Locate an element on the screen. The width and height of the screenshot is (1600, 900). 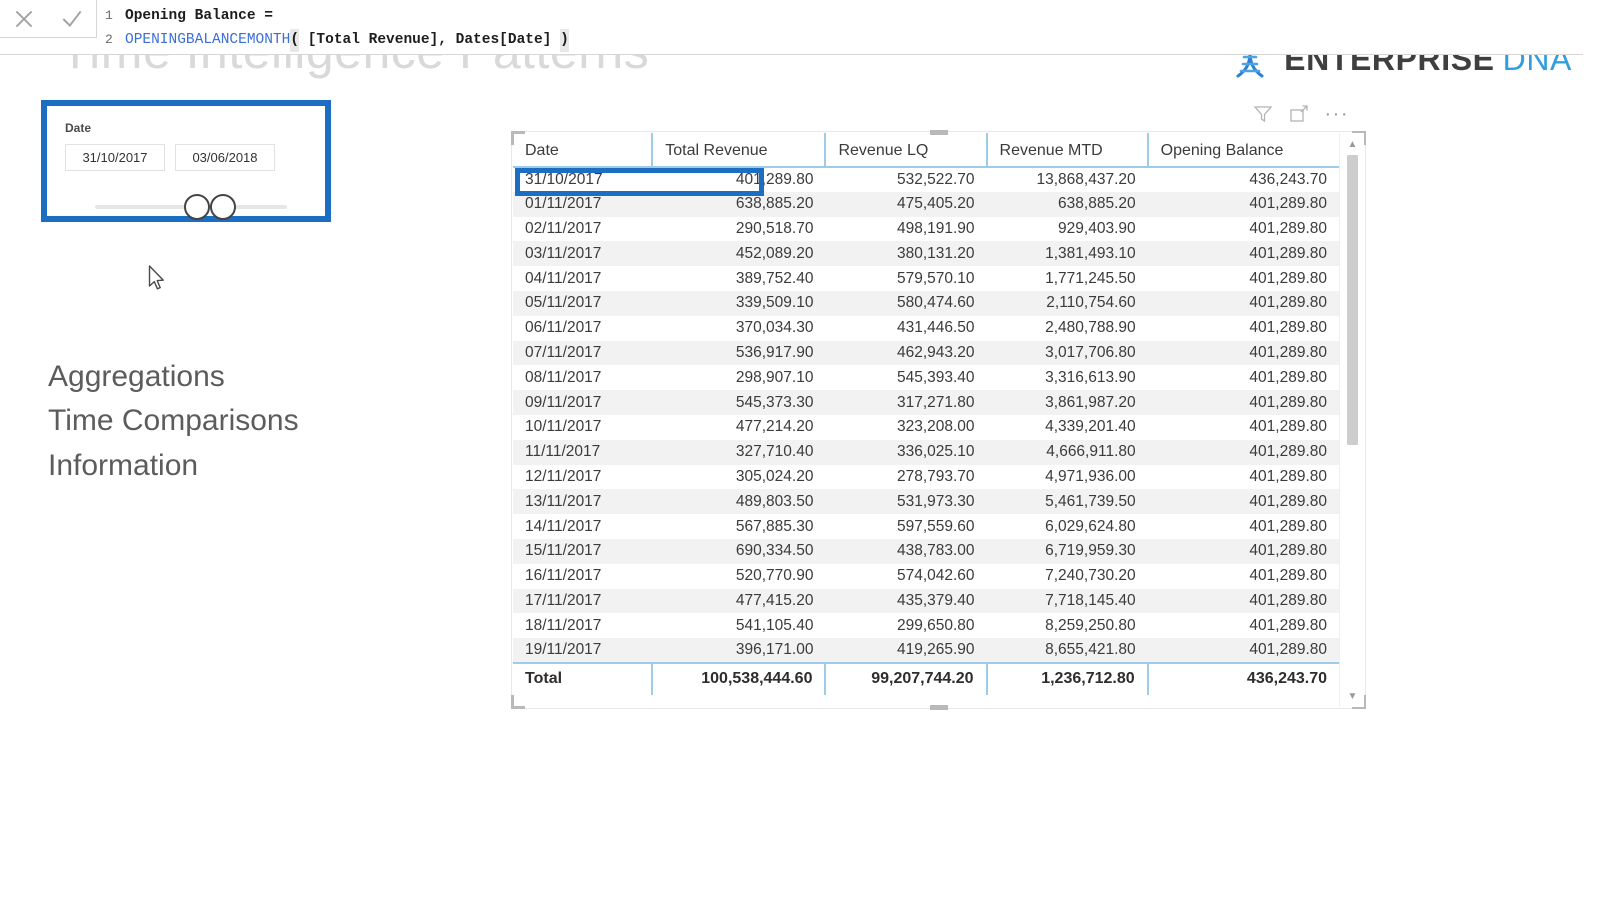
cell-value: 477,415.20 is located at coordinates (739, 601).